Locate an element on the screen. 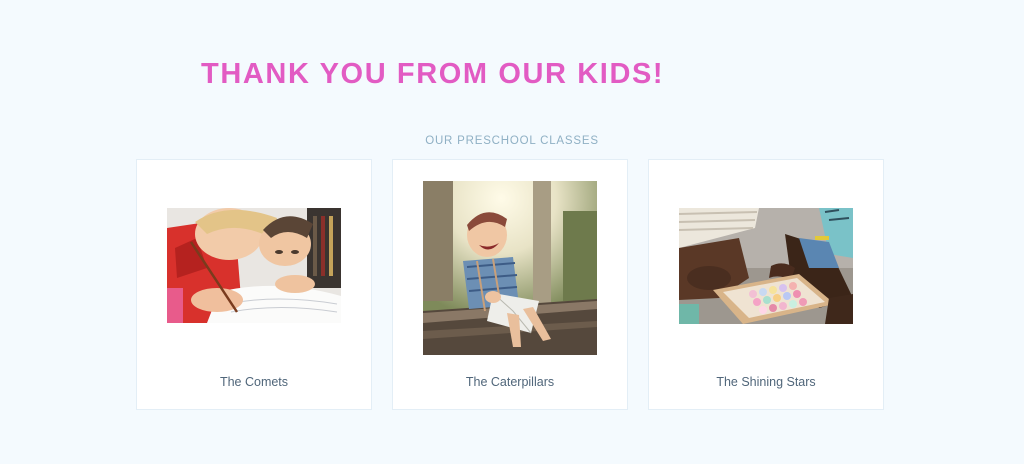 Image resolution: width=1024 pixels, height=464 pixels. children-drawing-image is located at coordinates (254, 265).